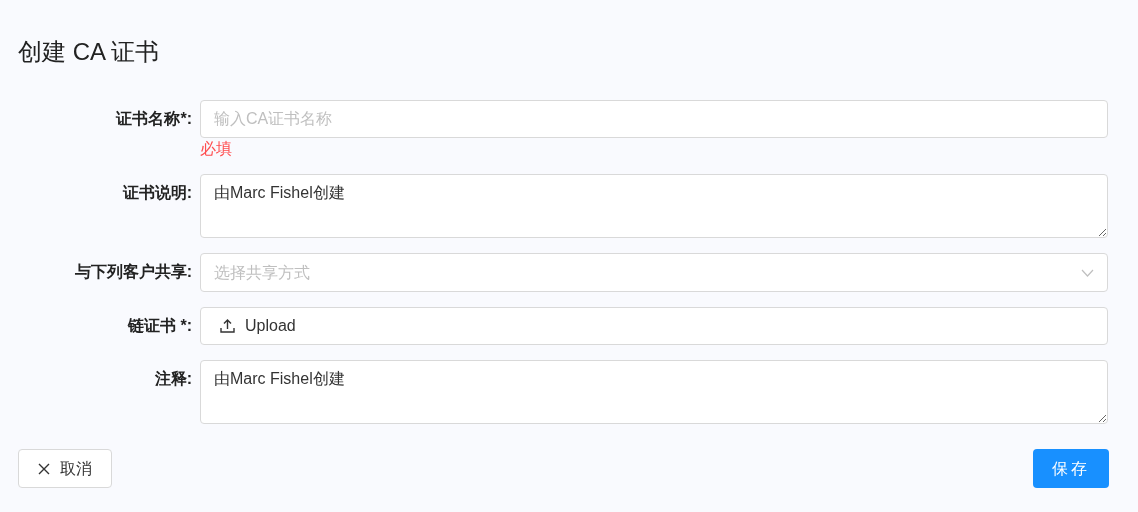  I want to click on close-icon, so click(44, 468).